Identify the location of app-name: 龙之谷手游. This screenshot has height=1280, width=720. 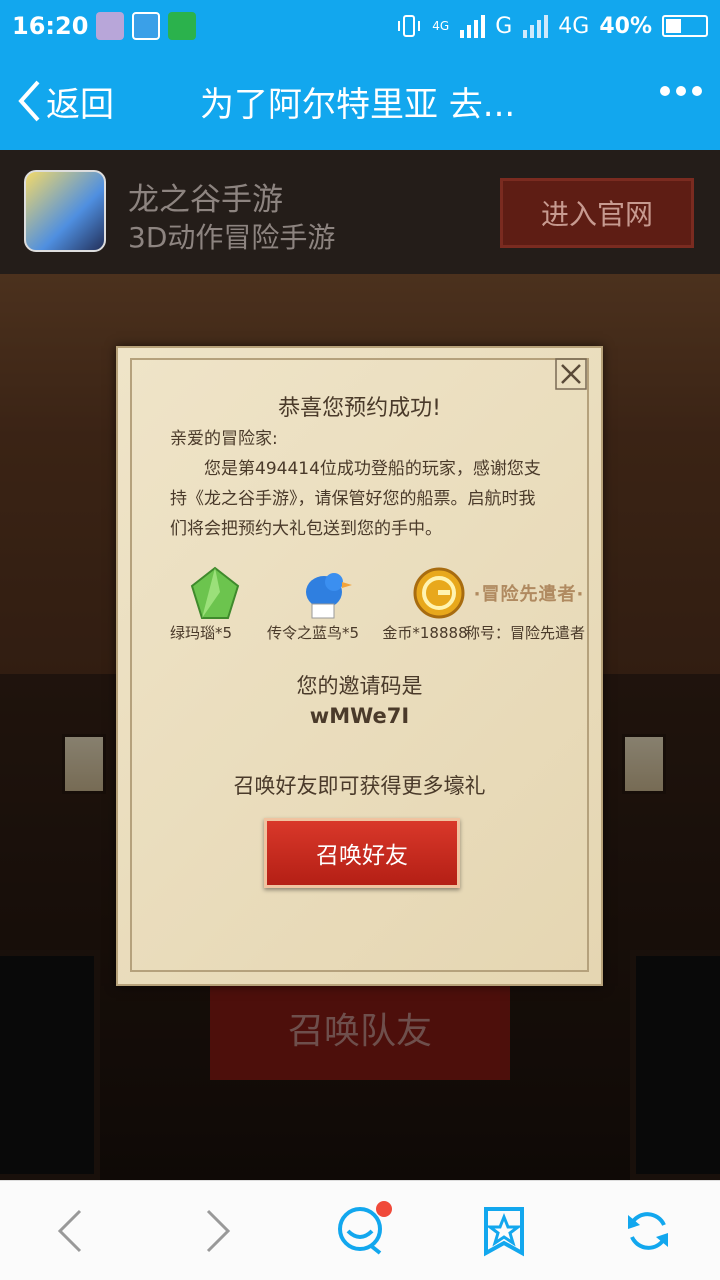
(205, 200).